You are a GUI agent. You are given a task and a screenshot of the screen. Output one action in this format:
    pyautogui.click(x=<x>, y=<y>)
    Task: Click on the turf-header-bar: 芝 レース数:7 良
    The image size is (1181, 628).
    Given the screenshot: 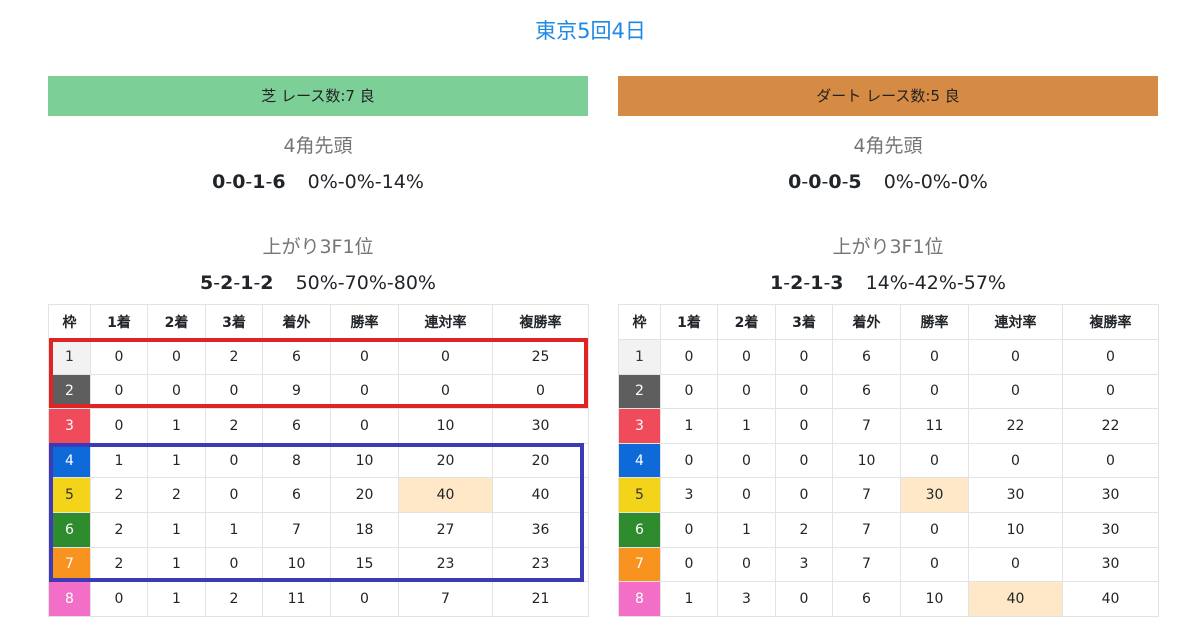 What is the action you would take?
    pyautogui.click(x=318, y=96)
    